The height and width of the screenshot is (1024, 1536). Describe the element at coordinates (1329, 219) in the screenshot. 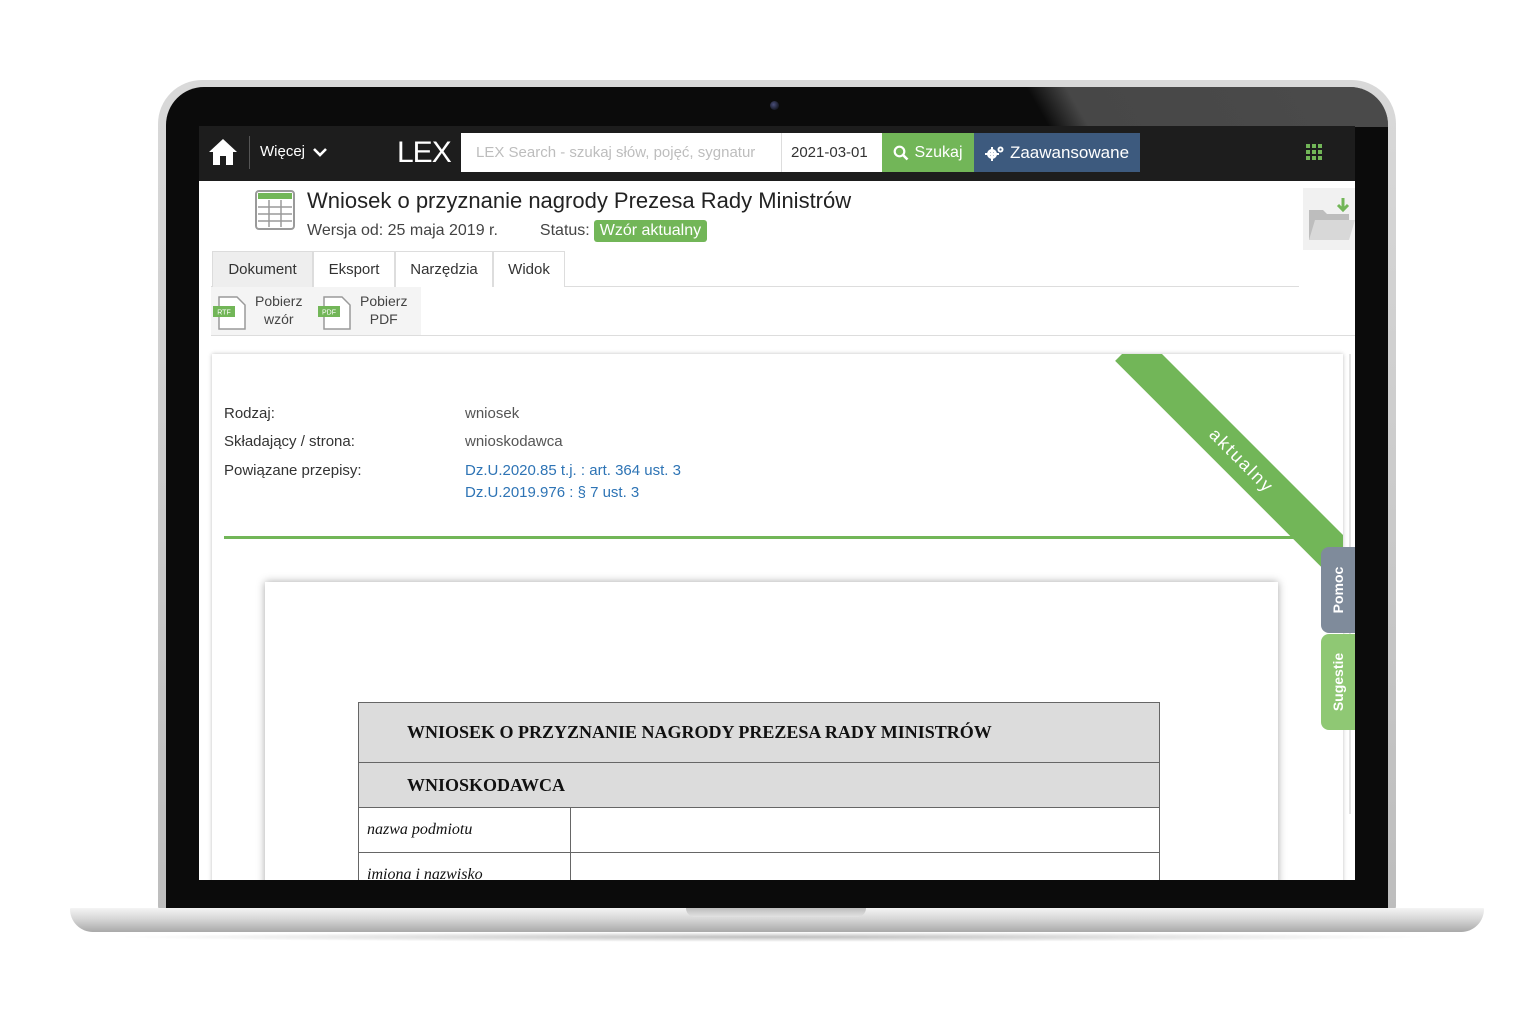

I see `folder-download-icon` at that location.